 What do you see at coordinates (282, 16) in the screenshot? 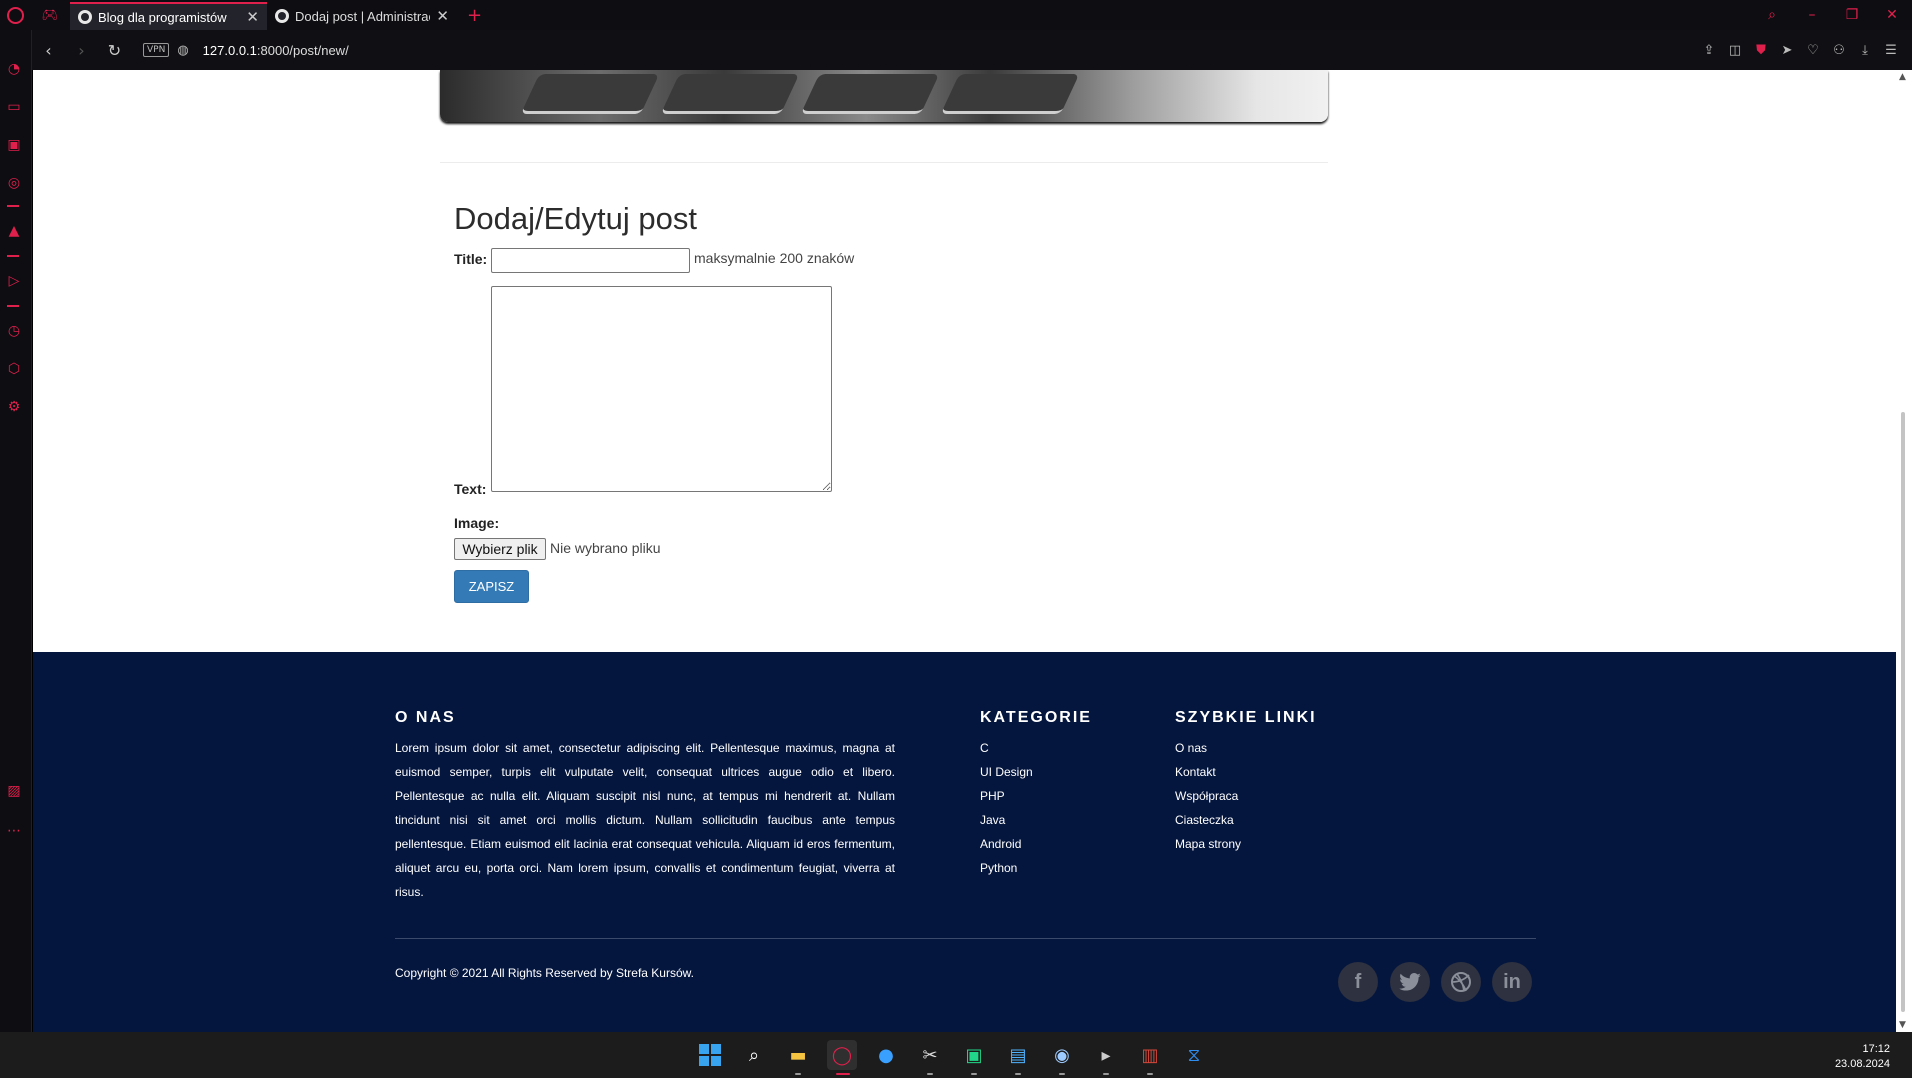
I see `globe-icon` at bounding box center [282, 16].